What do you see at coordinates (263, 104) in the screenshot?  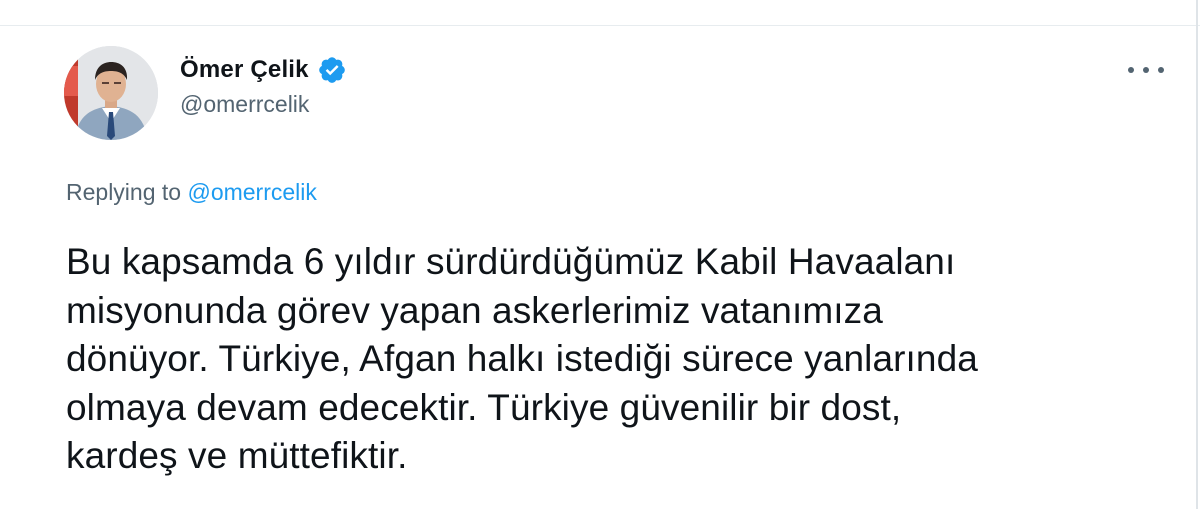 I see `author-handle: @omerrcelik` at bounding box center [263, 104].